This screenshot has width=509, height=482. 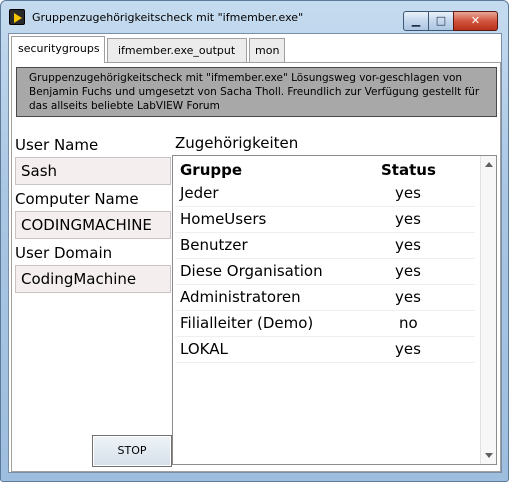 What do you see at coordinates (58, 49) in the screenshot?
I see `tab-securitygroups: securitygroups` at bounding box center [58, 49].